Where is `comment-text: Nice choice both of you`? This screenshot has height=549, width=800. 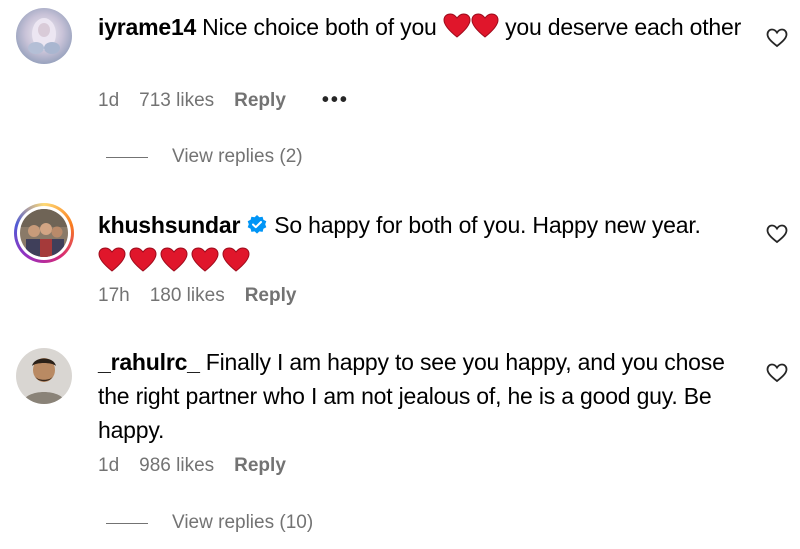 comment-text: Nice choice both of you is located at coordinates (319, 27).